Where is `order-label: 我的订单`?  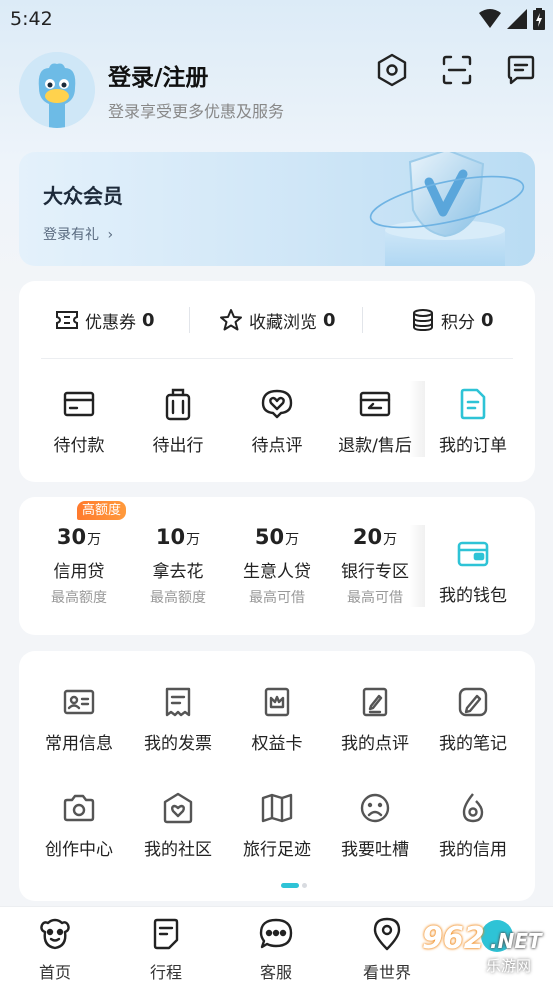
order-label: 我的订单 is located at coordinates (473, 446).